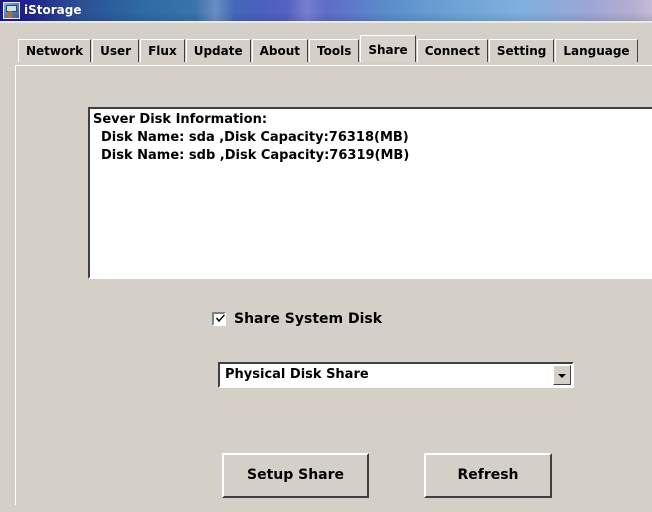  What do you see at coordinates (53, 10) in the screenshot?
I see `window-title: iStorage` at bounding box center [53, 10].